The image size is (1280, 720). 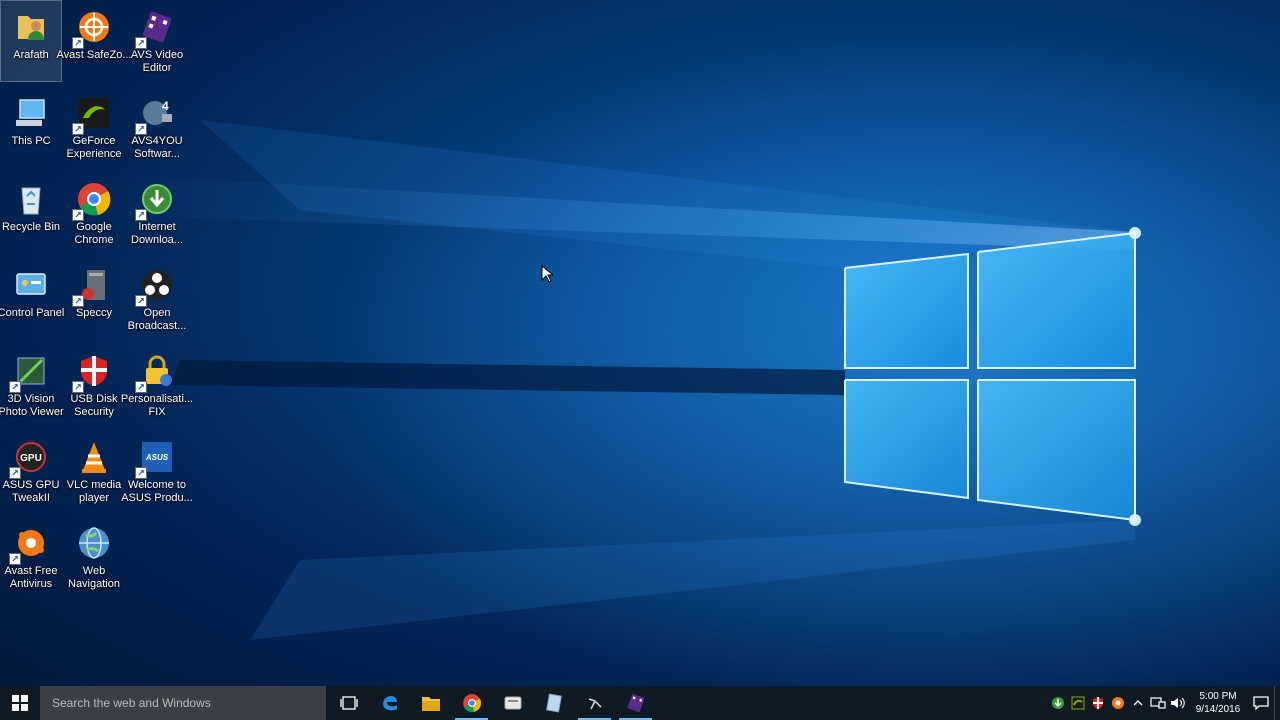 I want to click on system-tray: 5:00 PM 9/14/2016, so click(x=1164, y=703).